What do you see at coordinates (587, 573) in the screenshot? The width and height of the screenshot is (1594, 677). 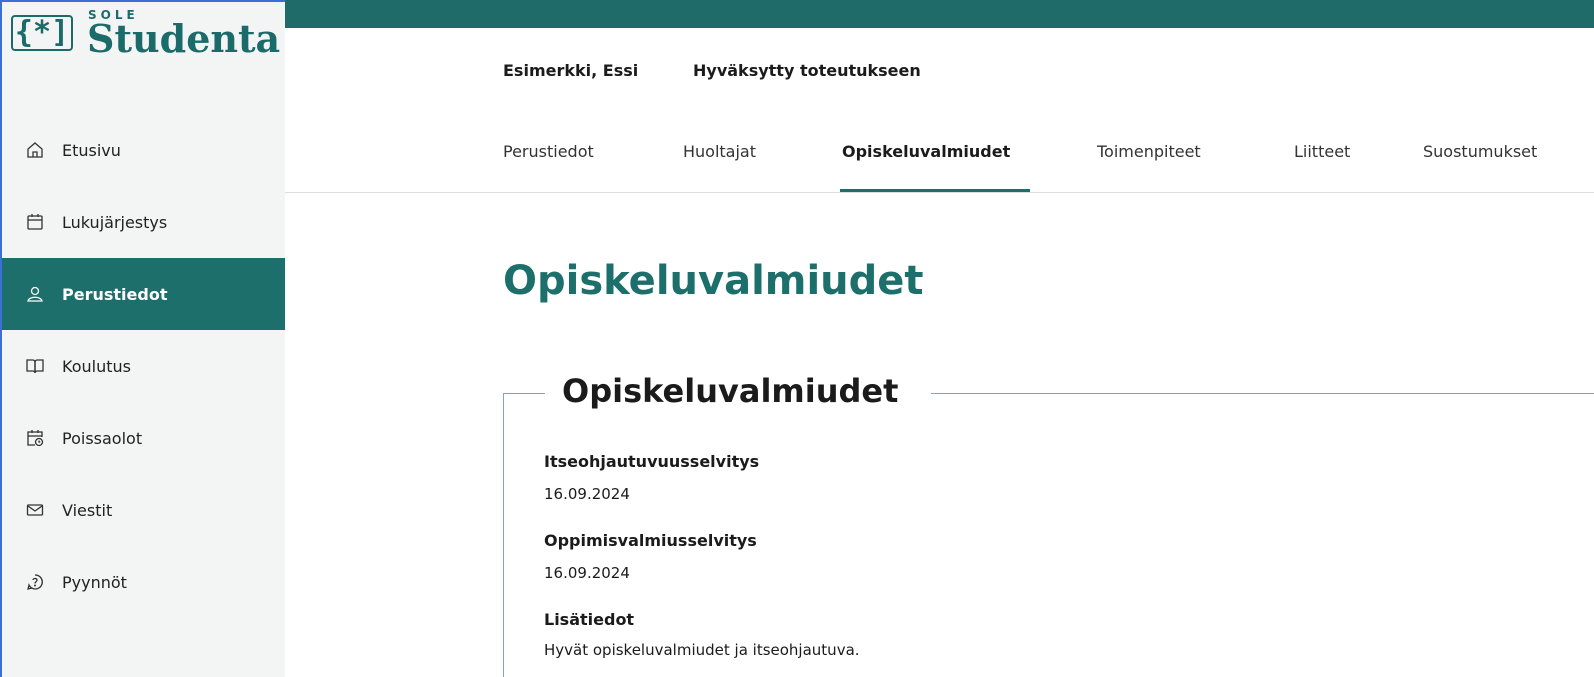 I see `field-value-oppimisvalmiusselvitys: 16.09.2024` at bounding box center [587, 573].